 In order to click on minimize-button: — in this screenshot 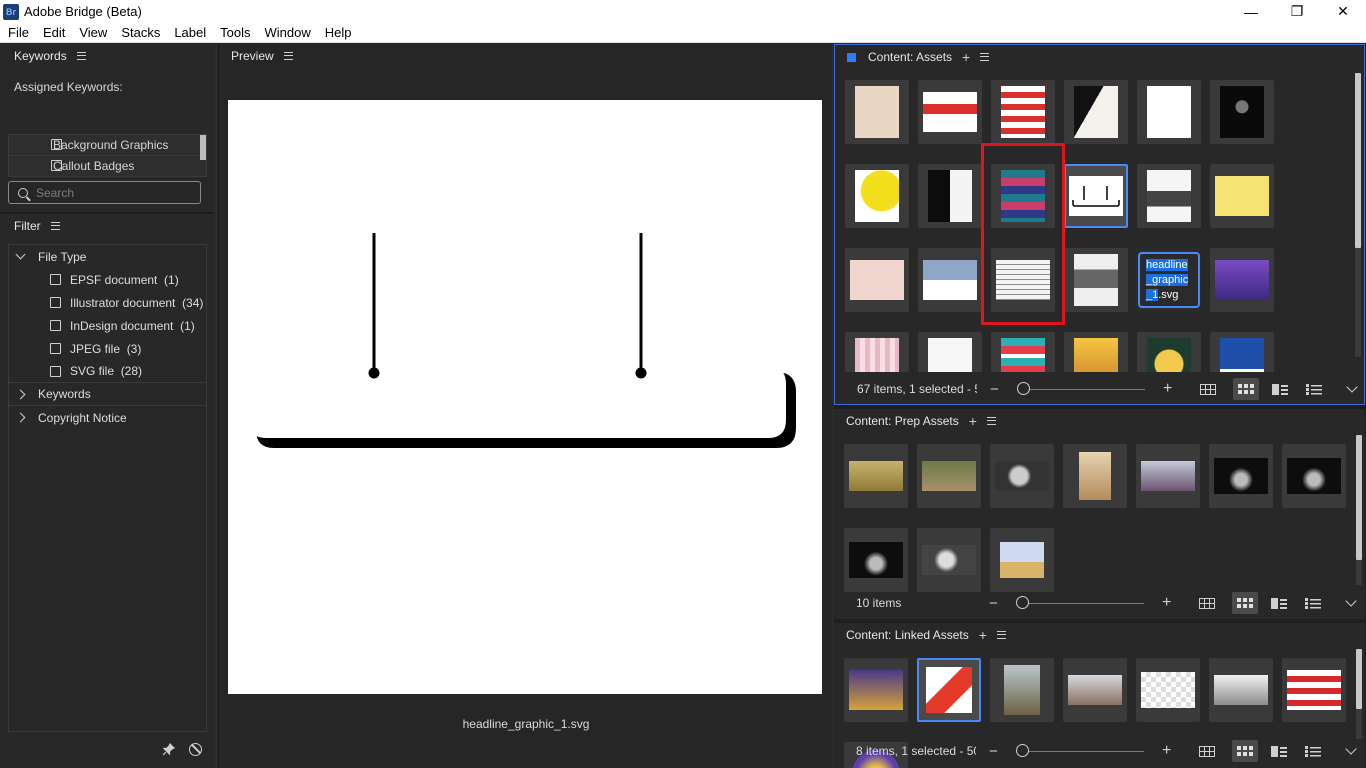, I will do `click(1251, 11)`.